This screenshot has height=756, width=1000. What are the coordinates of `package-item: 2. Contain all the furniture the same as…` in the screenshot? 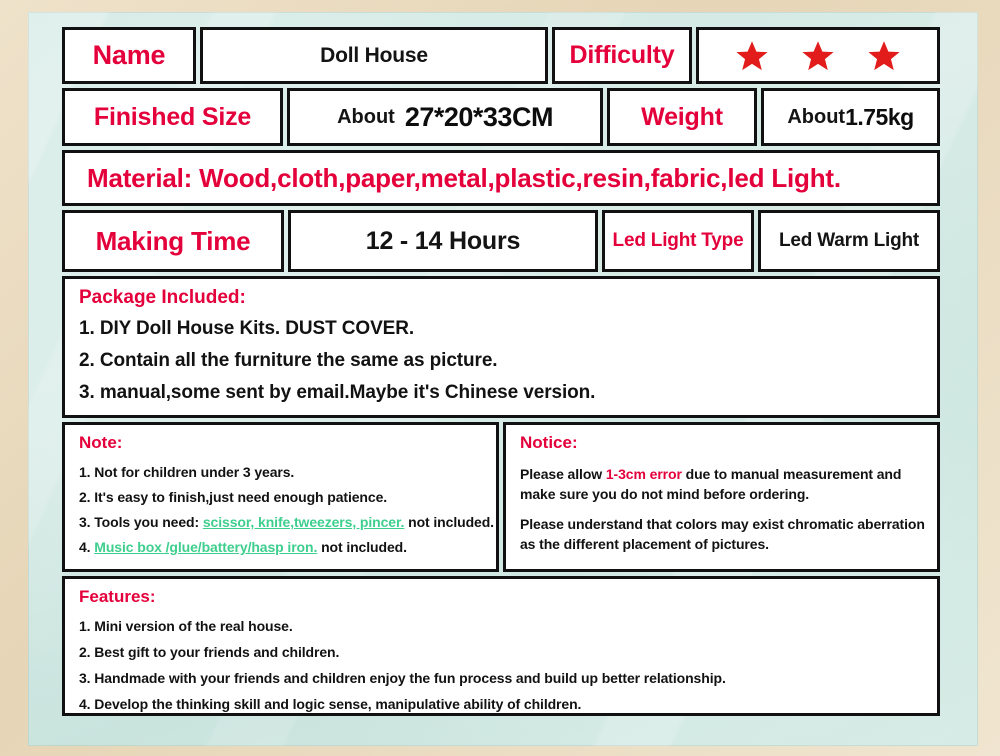 It's located at (288, 360).